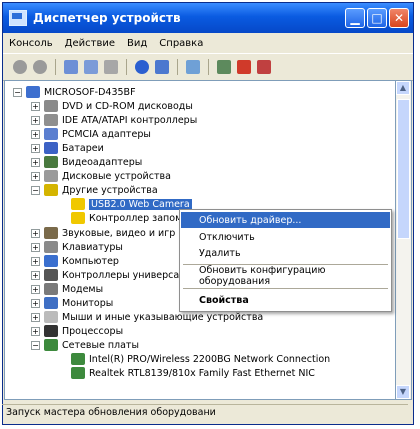 This screenshot has width=420, height=429. Describe the element at coordinates (51, 190) in the screenshot. I see `unknown-device-icon` at that location.